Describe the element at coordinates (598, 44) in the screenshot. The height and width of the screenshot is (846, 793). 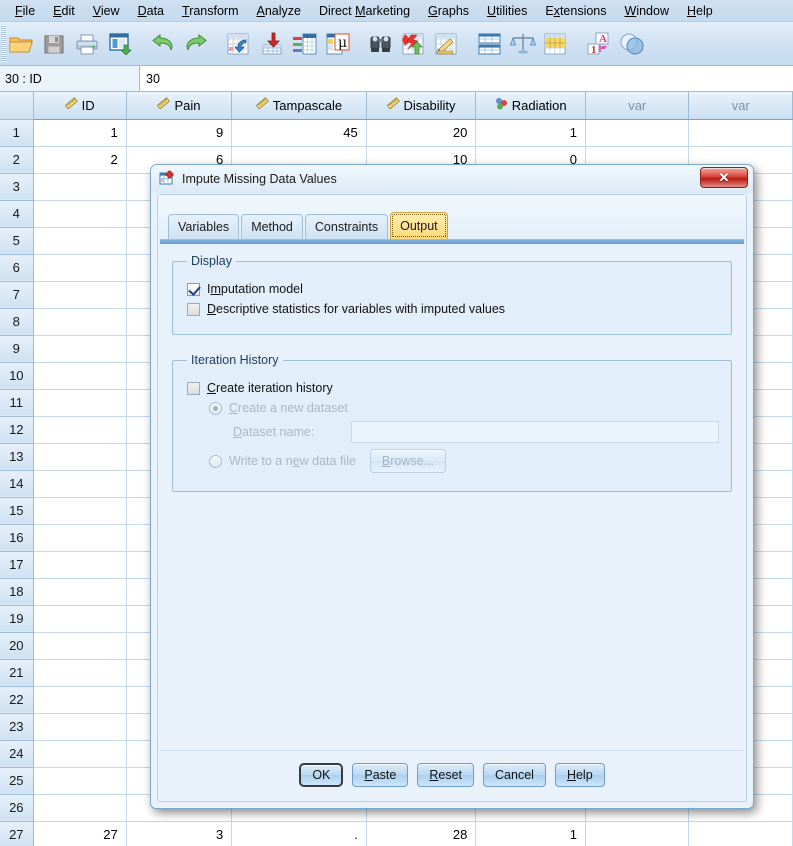
I see `value-labels-icon: A 1` at that location.